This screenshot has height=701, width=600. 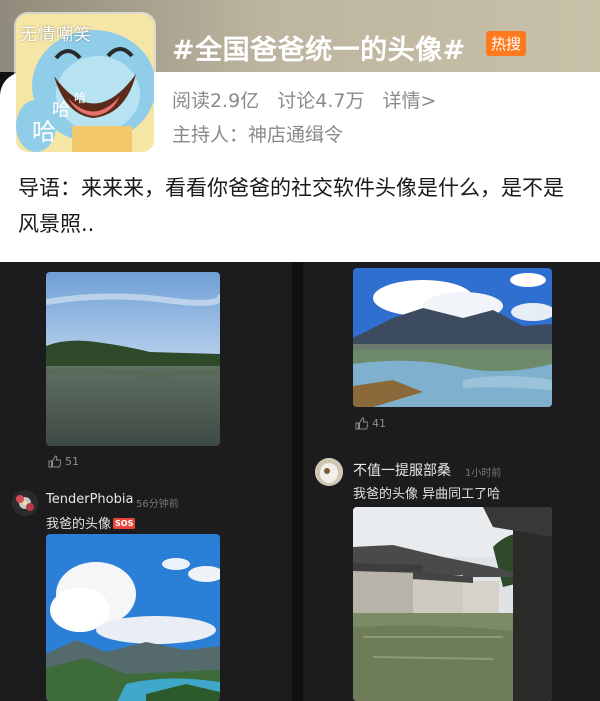 I want to click on sos-emoji-icon: SOS, so click(x=124, y=523).